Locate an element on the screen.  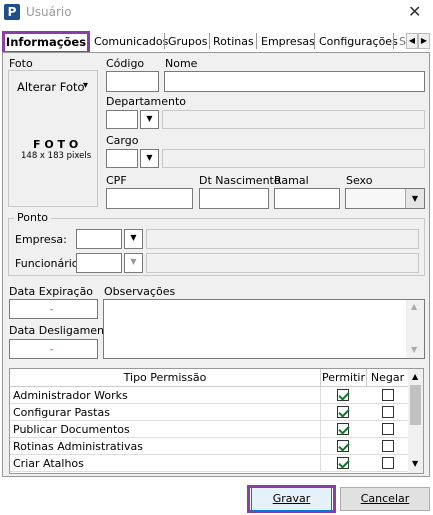
departamento-label: Departamento is located at coordinates (146, 101).